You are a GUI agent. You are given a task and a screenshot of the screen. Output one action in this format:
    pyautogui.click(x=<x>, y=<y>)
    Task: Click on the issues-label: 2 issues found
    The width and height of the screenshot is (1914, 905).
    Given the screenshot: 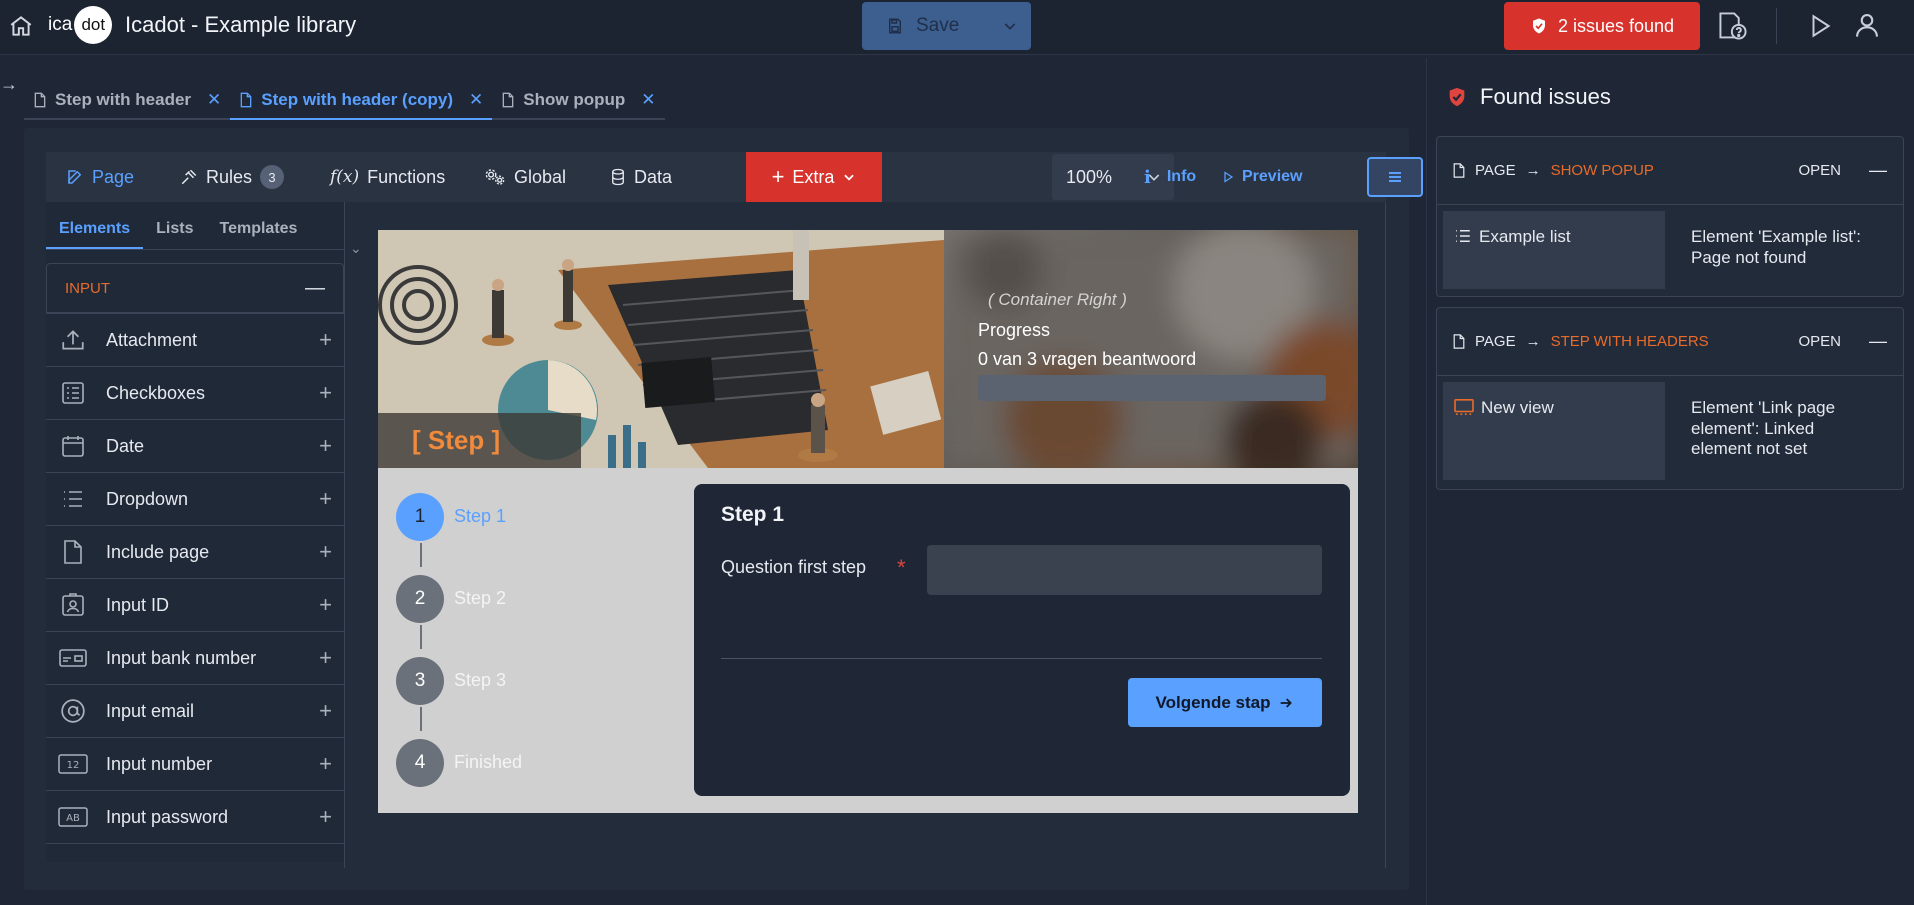 What is the action you would take?
    pyautogui.click(x=1616, y=25)
    